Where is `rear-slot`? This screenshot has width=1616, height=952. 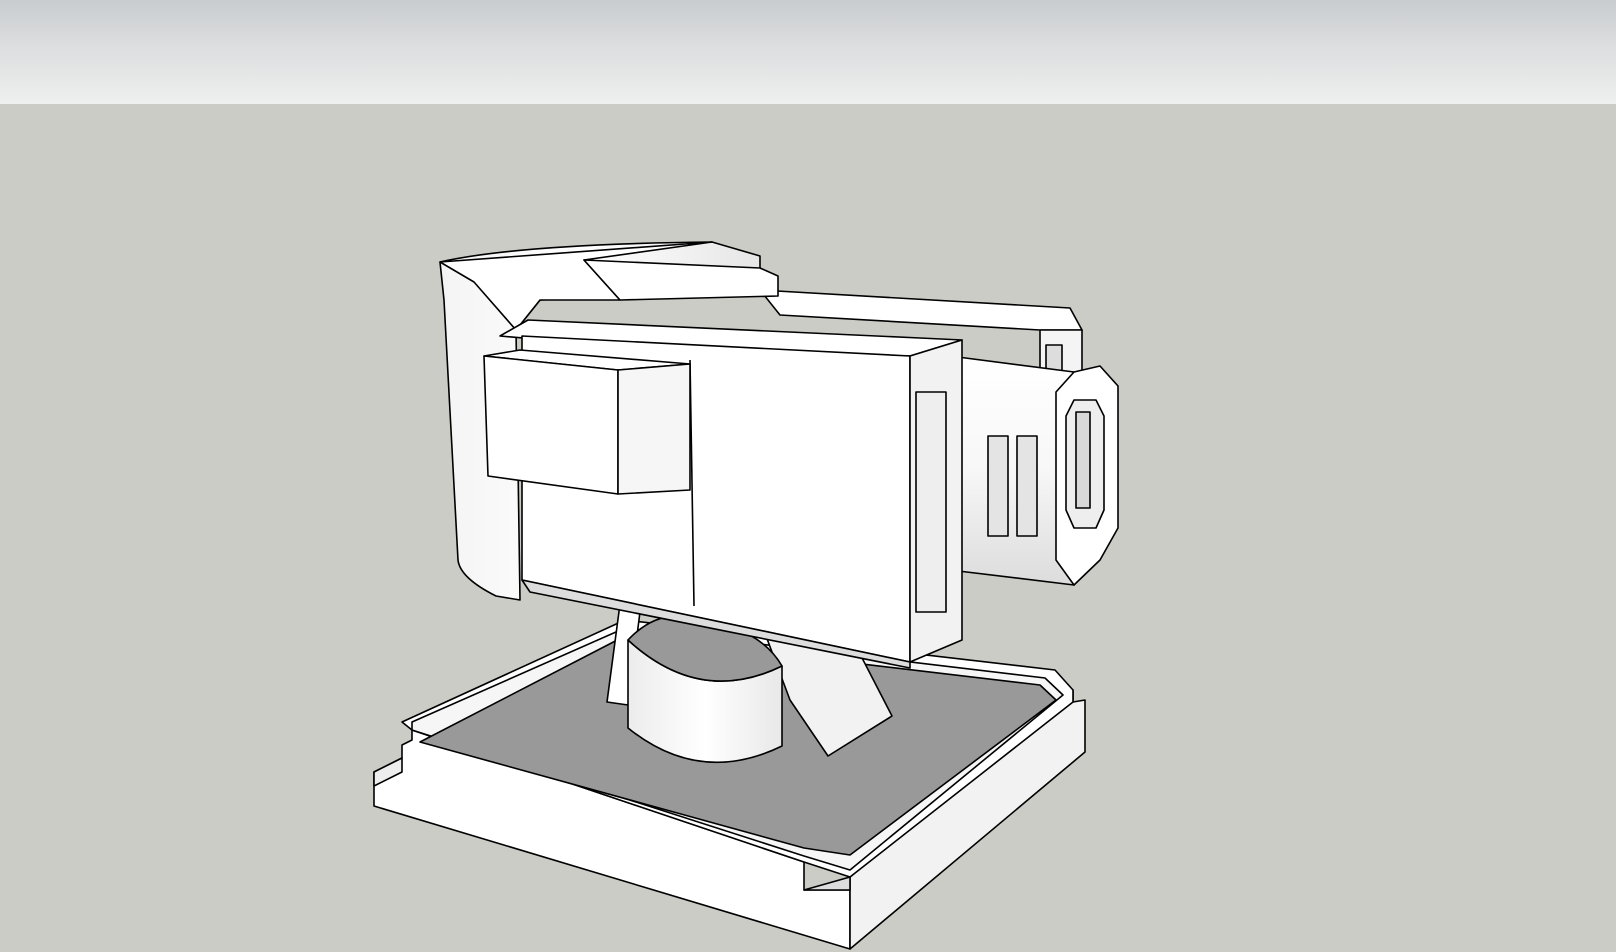
rear-slot is located at coordinates (1054, 358).